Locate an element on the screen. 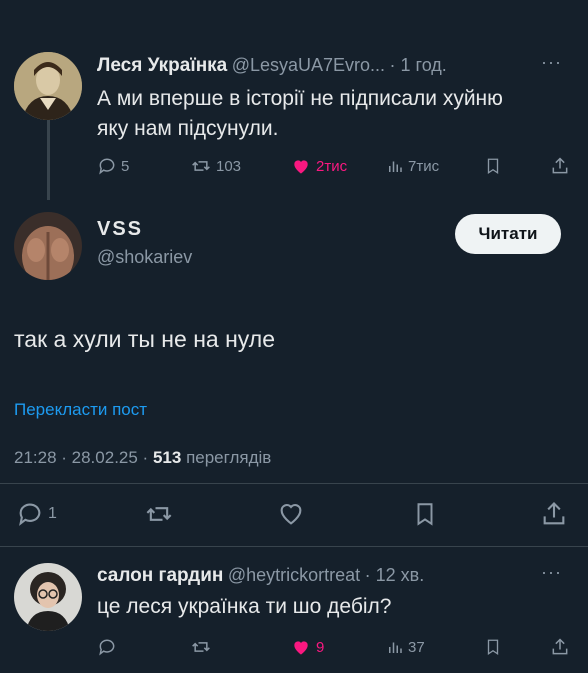 This screenshot has width=588, height=673. like-count: 9 is located at coordinates (320, 647).